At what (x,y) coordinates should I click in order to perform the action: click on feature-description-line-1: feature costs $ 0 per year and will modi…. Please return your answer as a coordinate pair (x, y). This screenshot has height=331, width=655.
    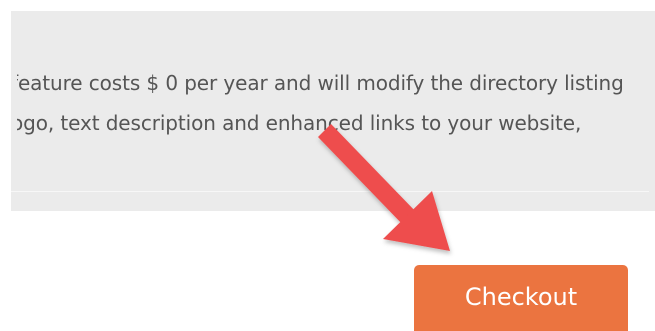
    Looking at the image, I should click on (317, 83).